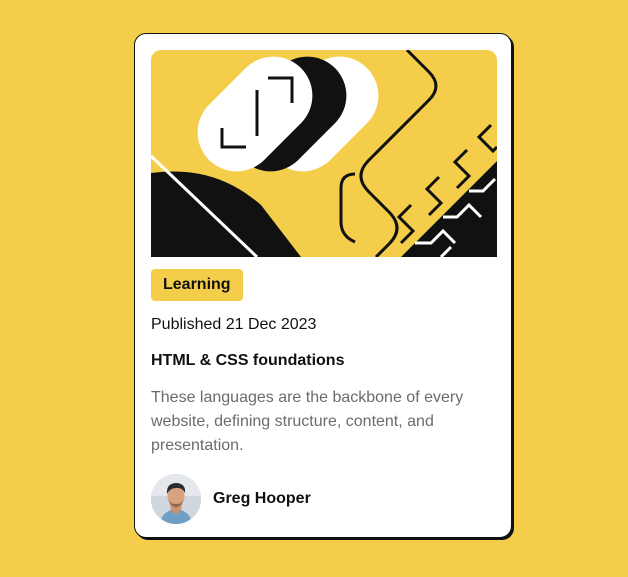 The height and width of the screenshot is (577, 628). I want to click on card-title: HTML & CSS foundations, so click(247, 361).